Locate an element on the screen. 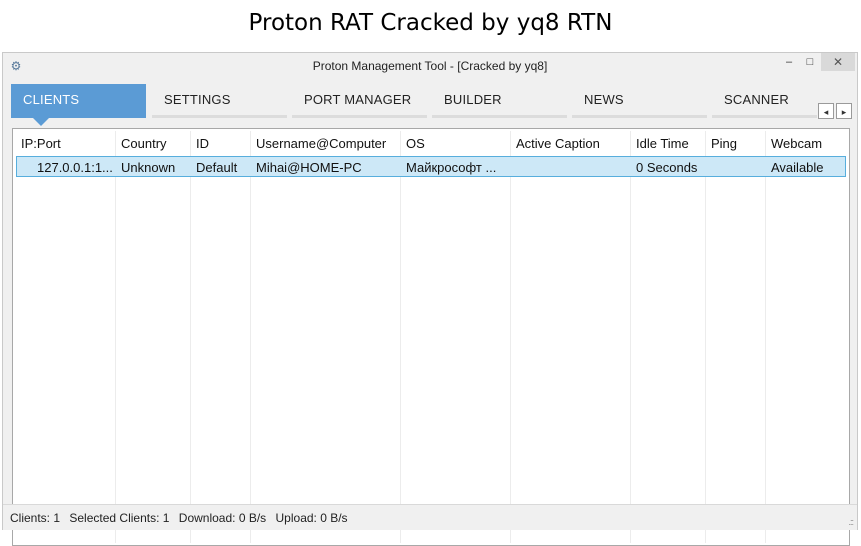 This screenshot has width=861, height=546. scroll-right-icon: ▸ is located at coordinates (844, 111).